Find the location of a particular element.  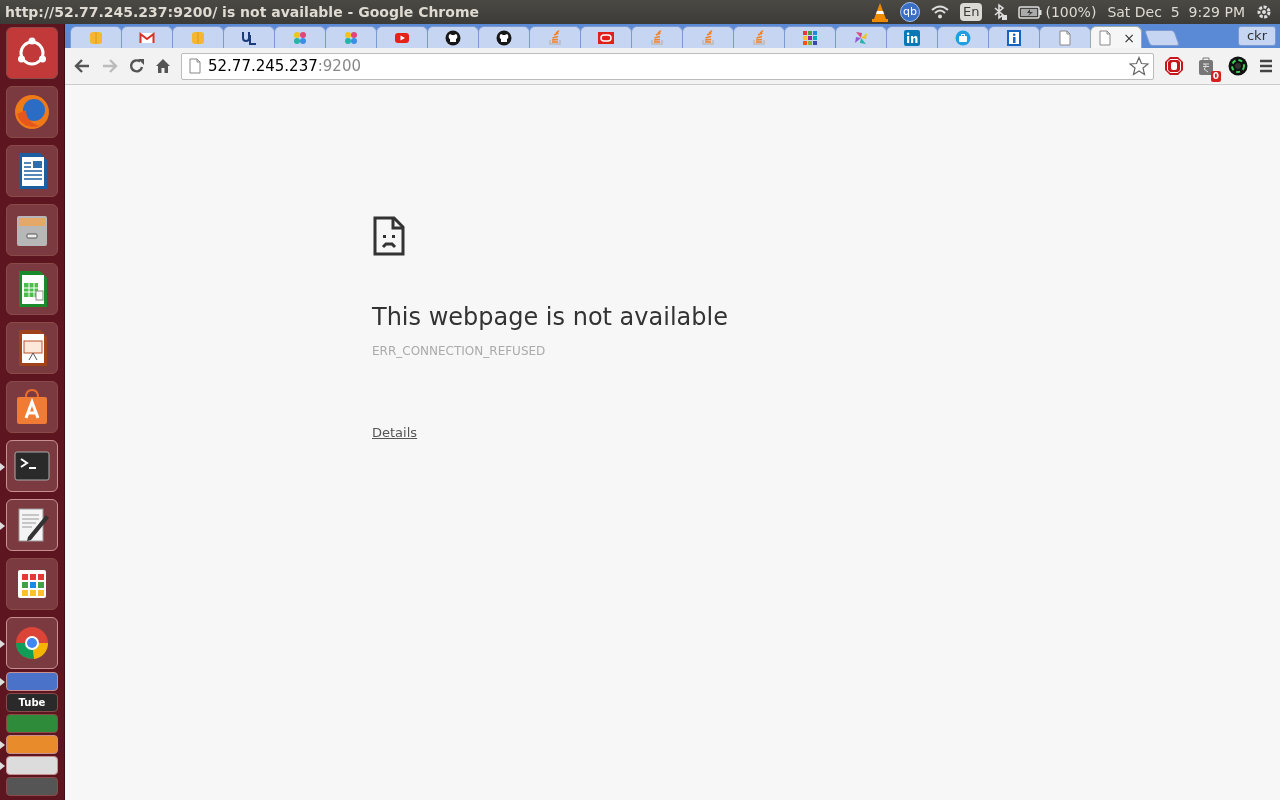

shopping-bag-icon is located at coordinates (1206, 66).